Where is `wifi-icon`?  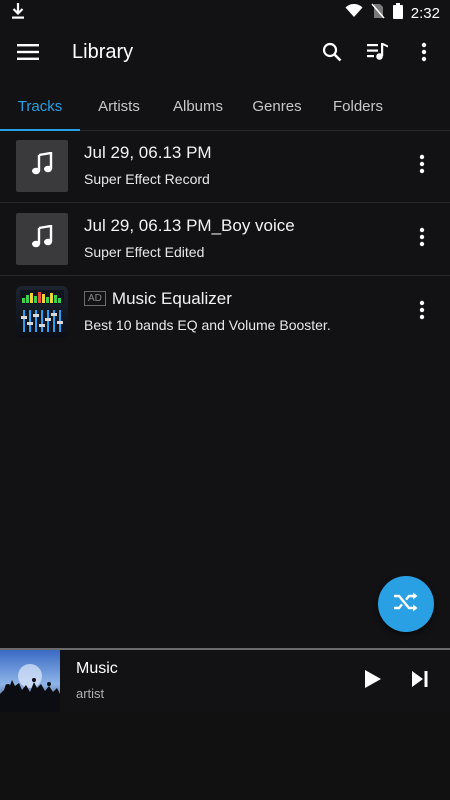 wifi-icon is located at coordinates (354, 13).